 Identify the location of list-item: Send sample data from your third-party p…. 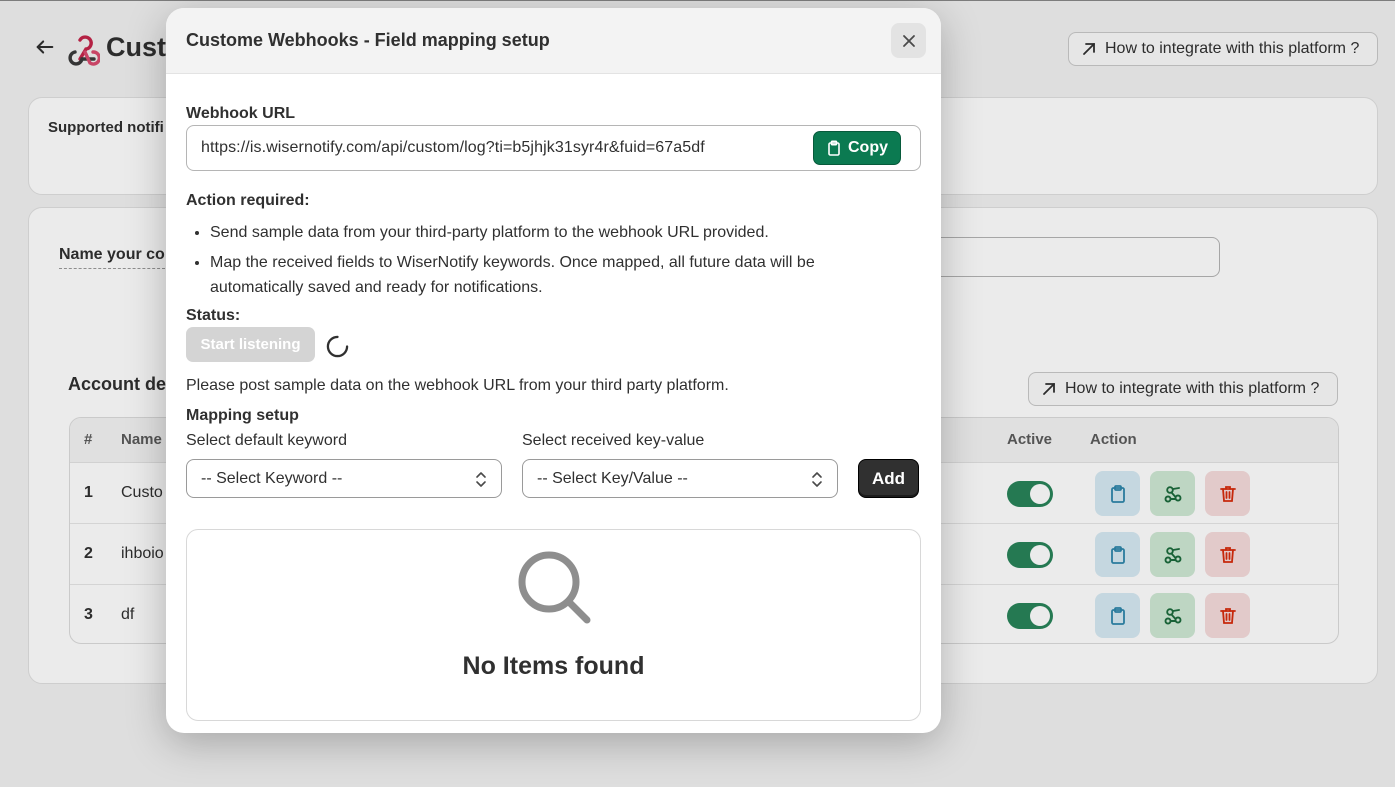
(560, 232).